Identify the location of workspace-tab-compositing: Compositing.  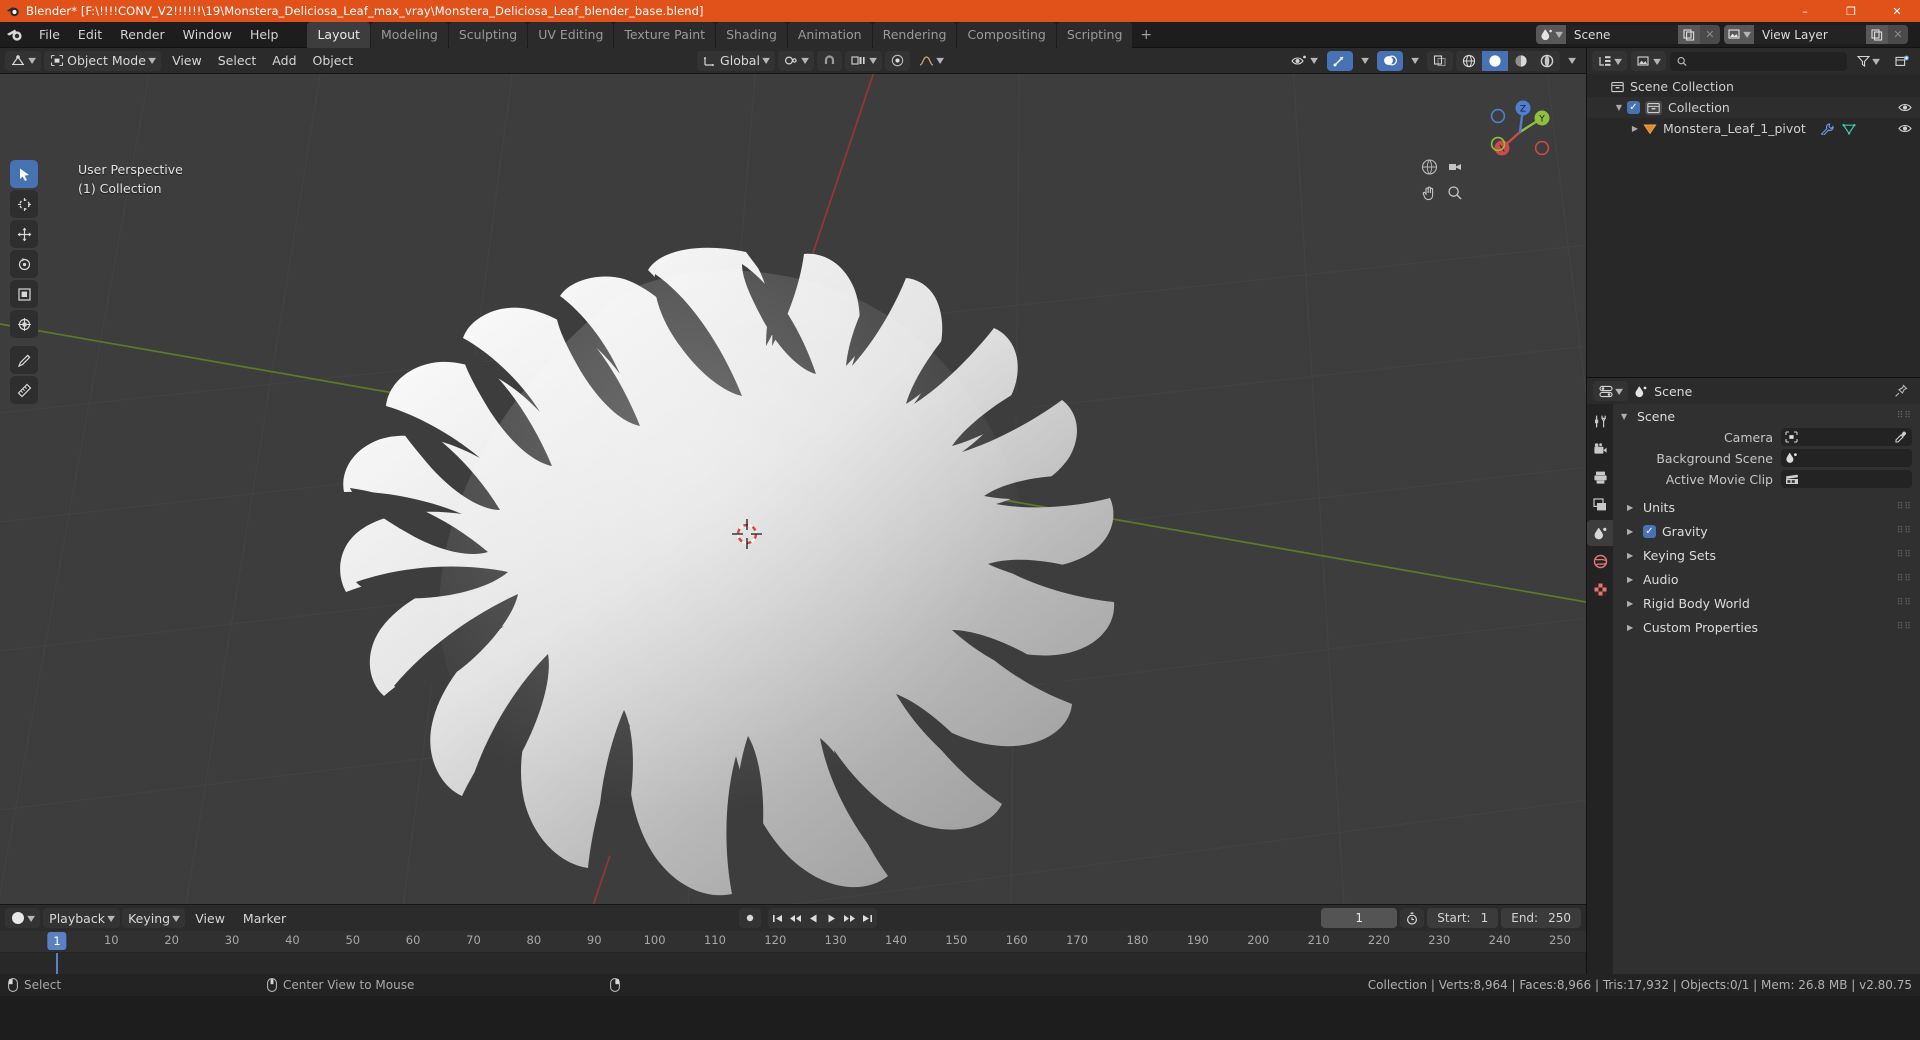
(1006, 34).